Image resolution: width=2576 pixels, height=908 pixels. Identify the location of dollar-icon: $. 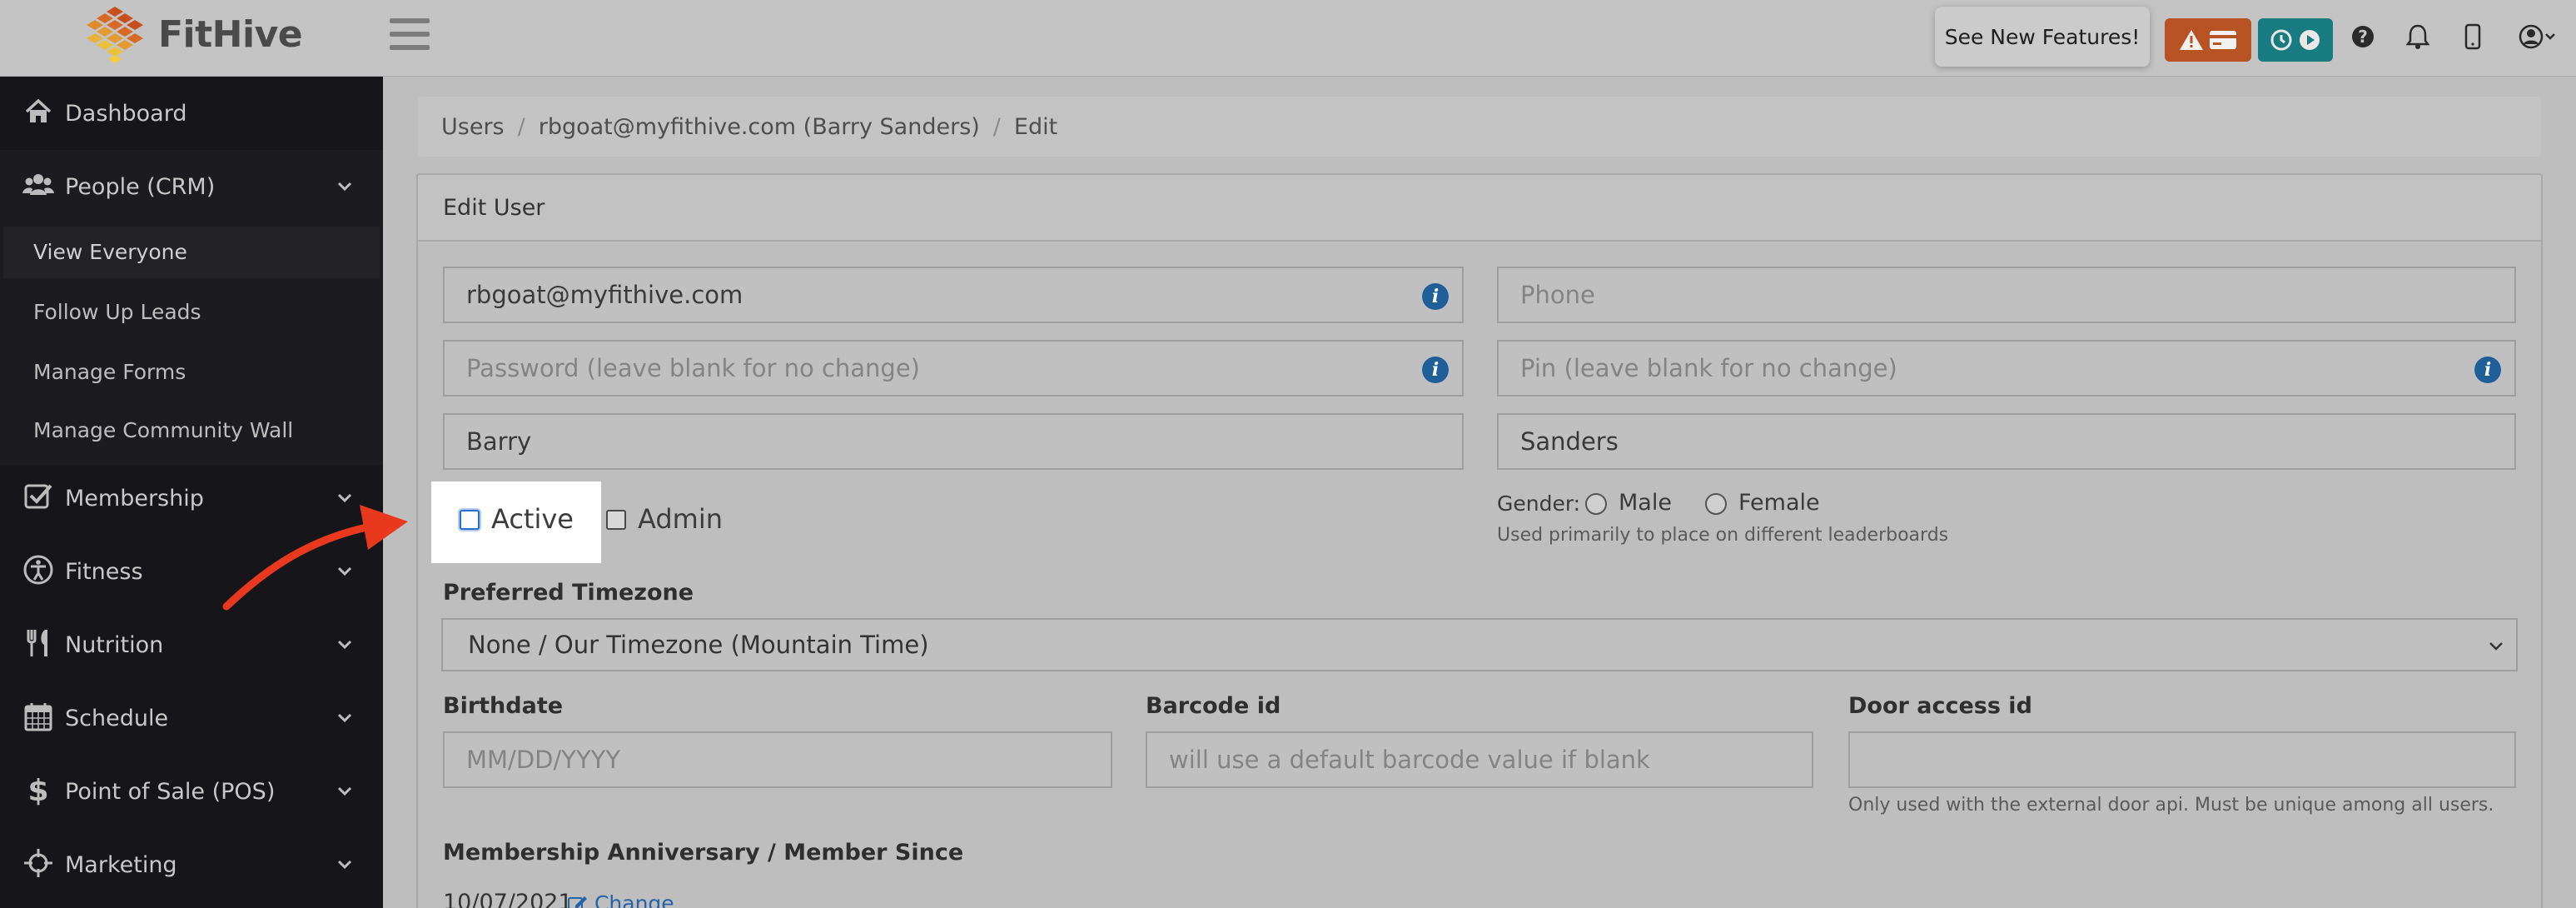
(37, 790).